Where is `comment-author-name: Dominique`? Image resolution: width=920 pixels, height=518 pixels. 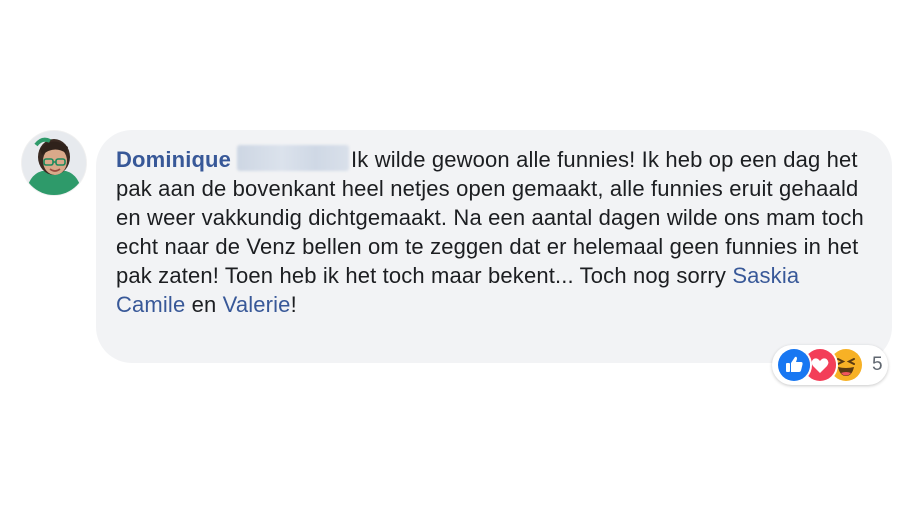
comment-author-name: Dominique is located at coordinates (173, 159).